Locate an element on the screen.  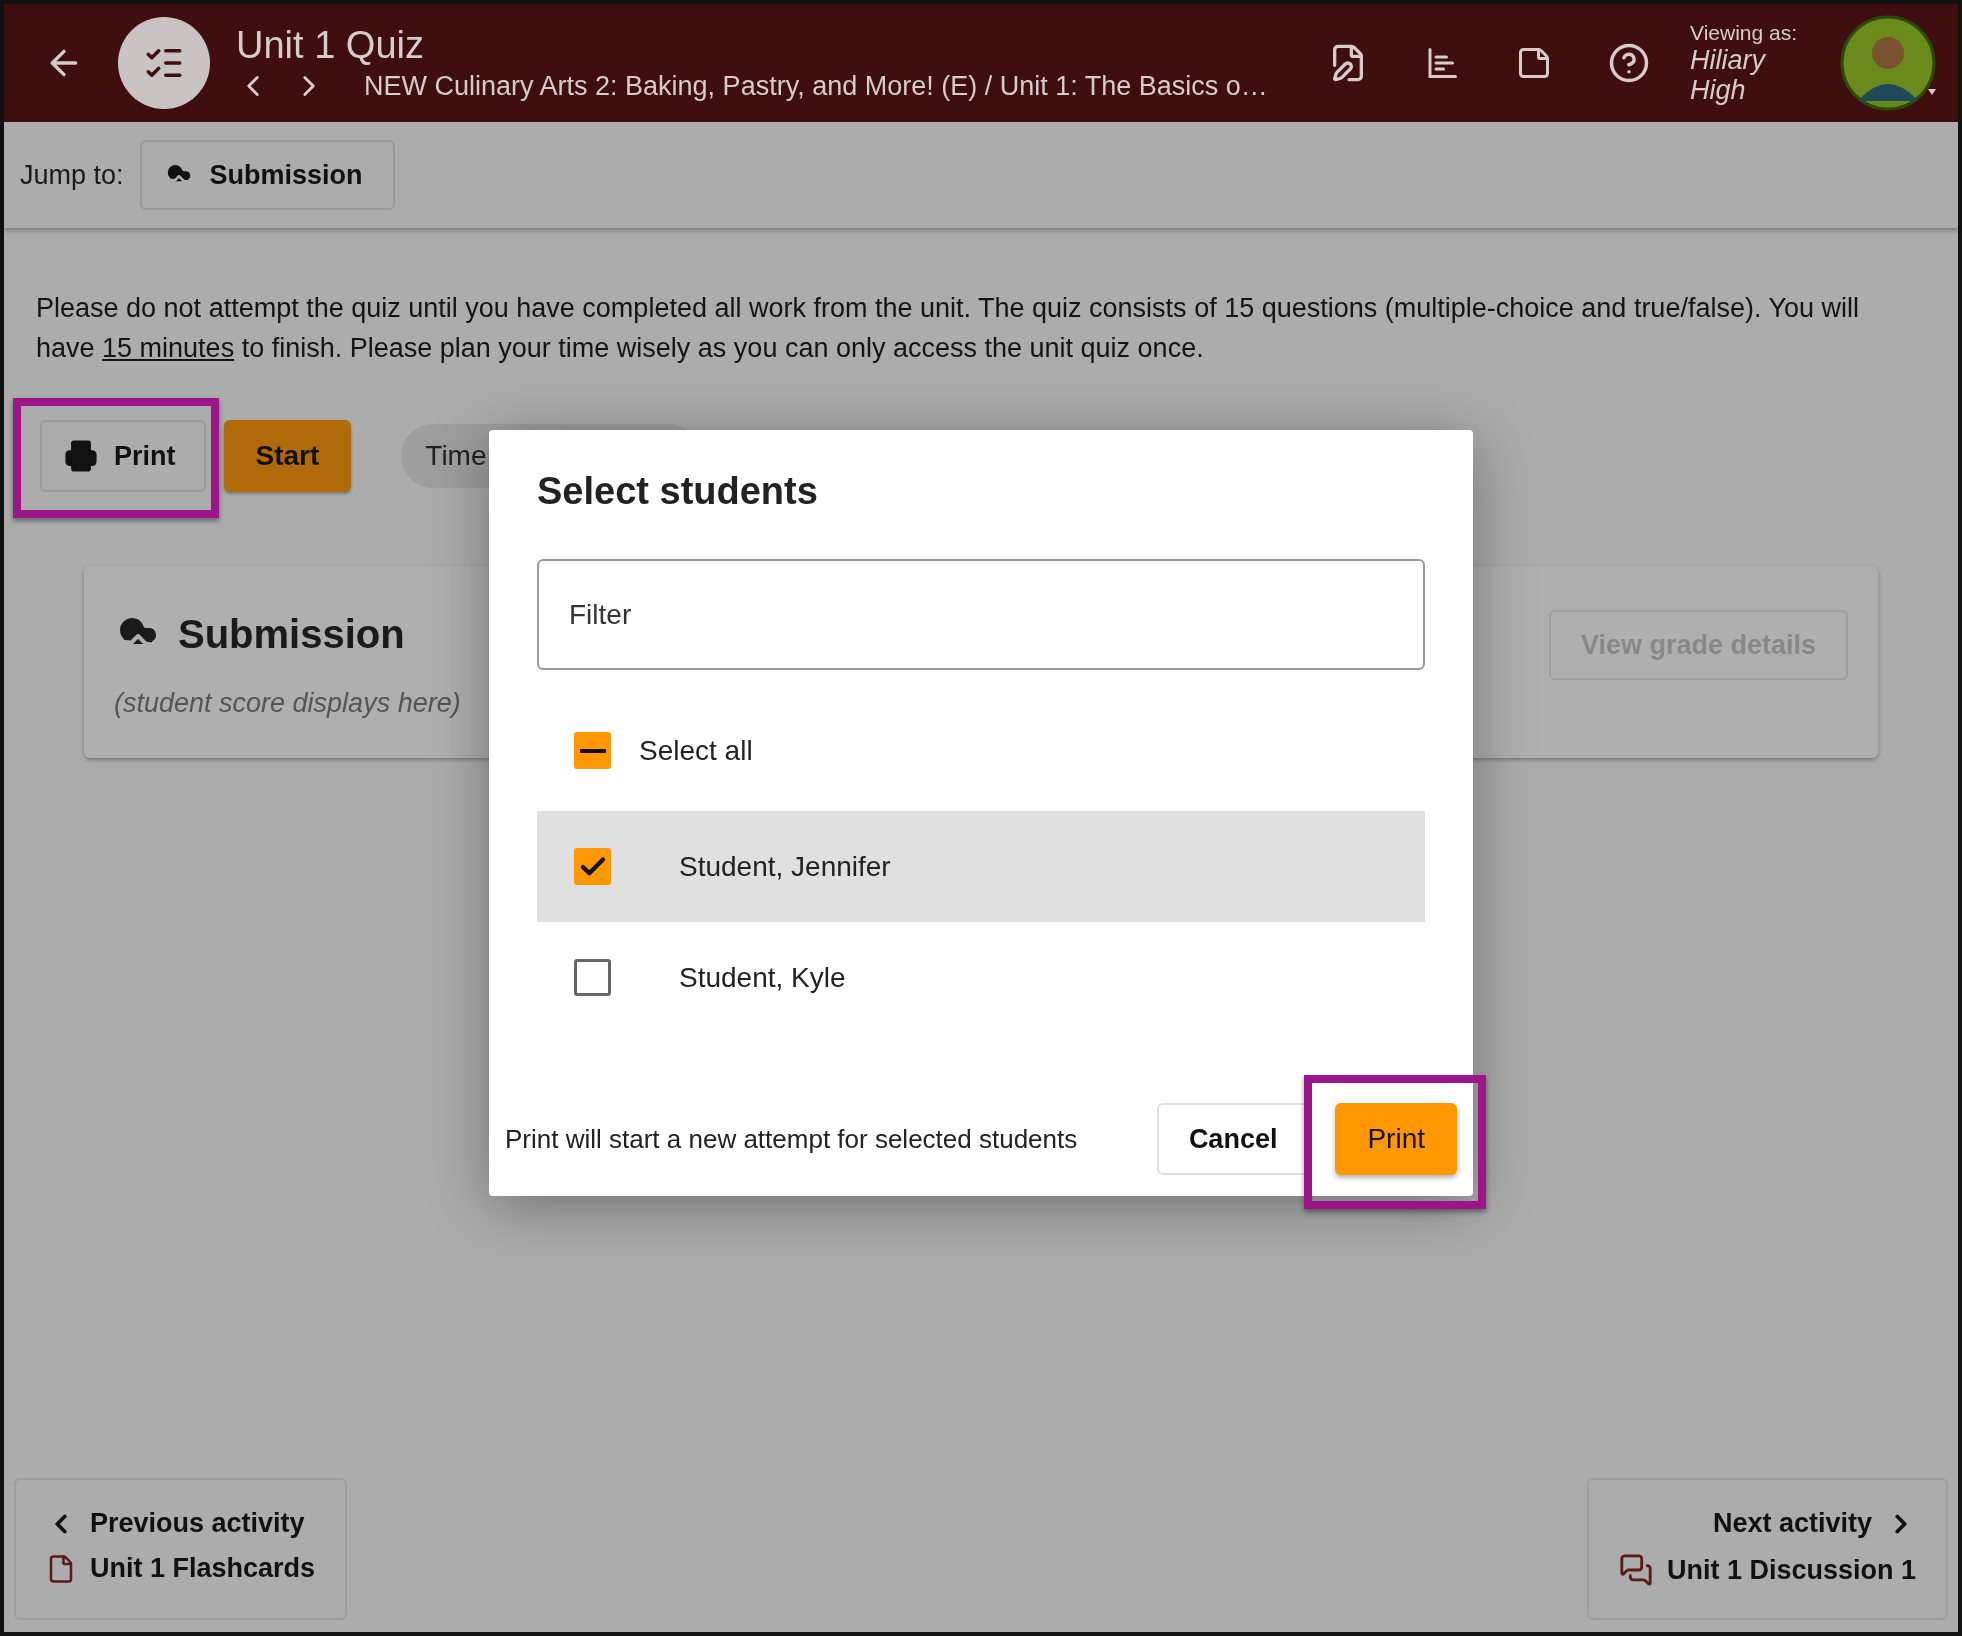
print-note: Print will start a new attempt for selected students is located at coordinates (792, 1139).